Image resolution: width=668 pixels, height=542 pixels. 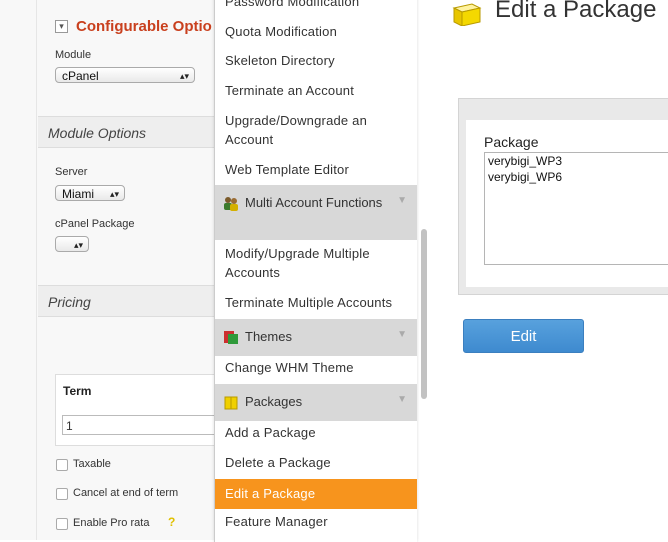 What do you see at coordinates (231, 204) in the screenshot?
I see `users-icon` at bounding box center [231, 204].